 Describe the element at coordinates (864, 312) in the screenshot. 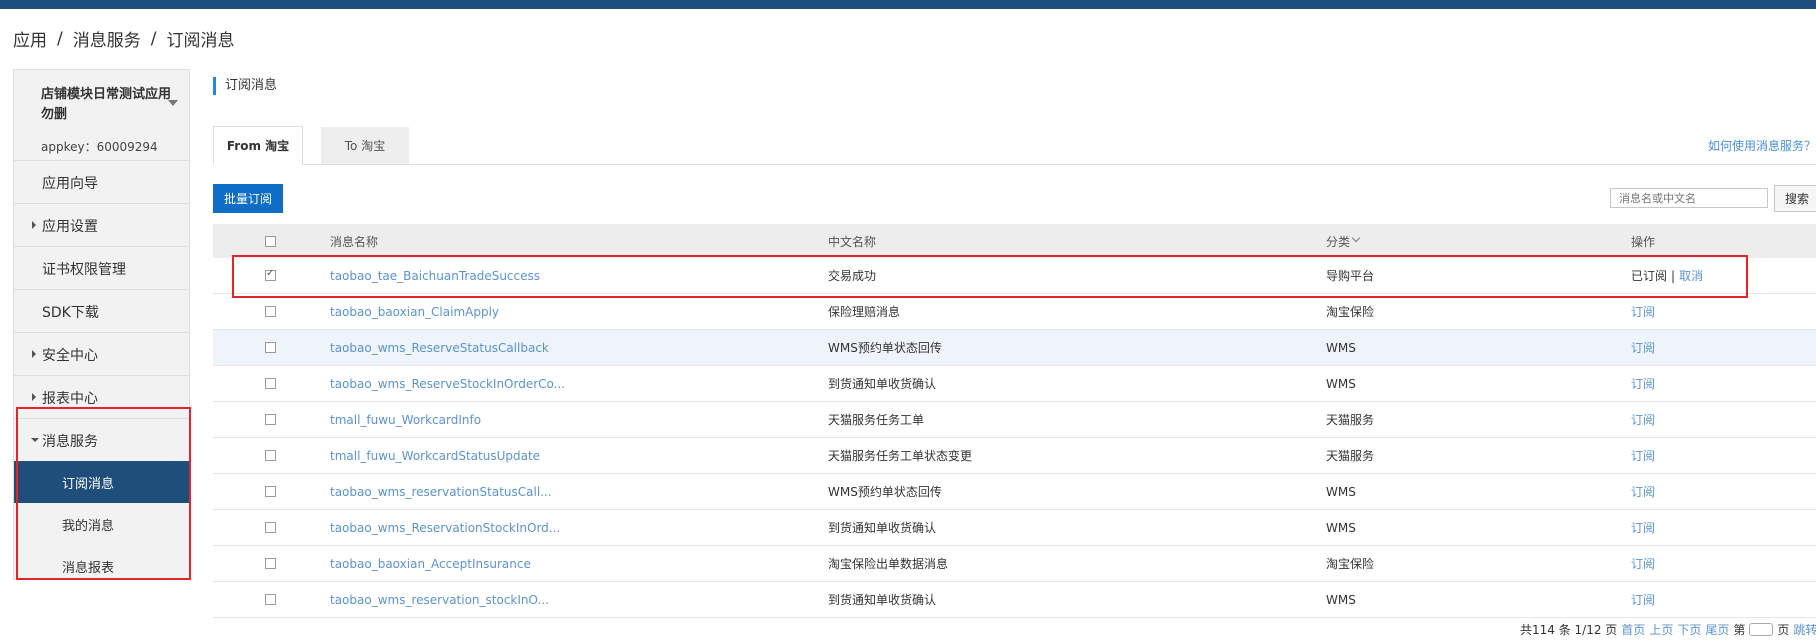

I see `chinese-name: 保险理赔消息` at that location.